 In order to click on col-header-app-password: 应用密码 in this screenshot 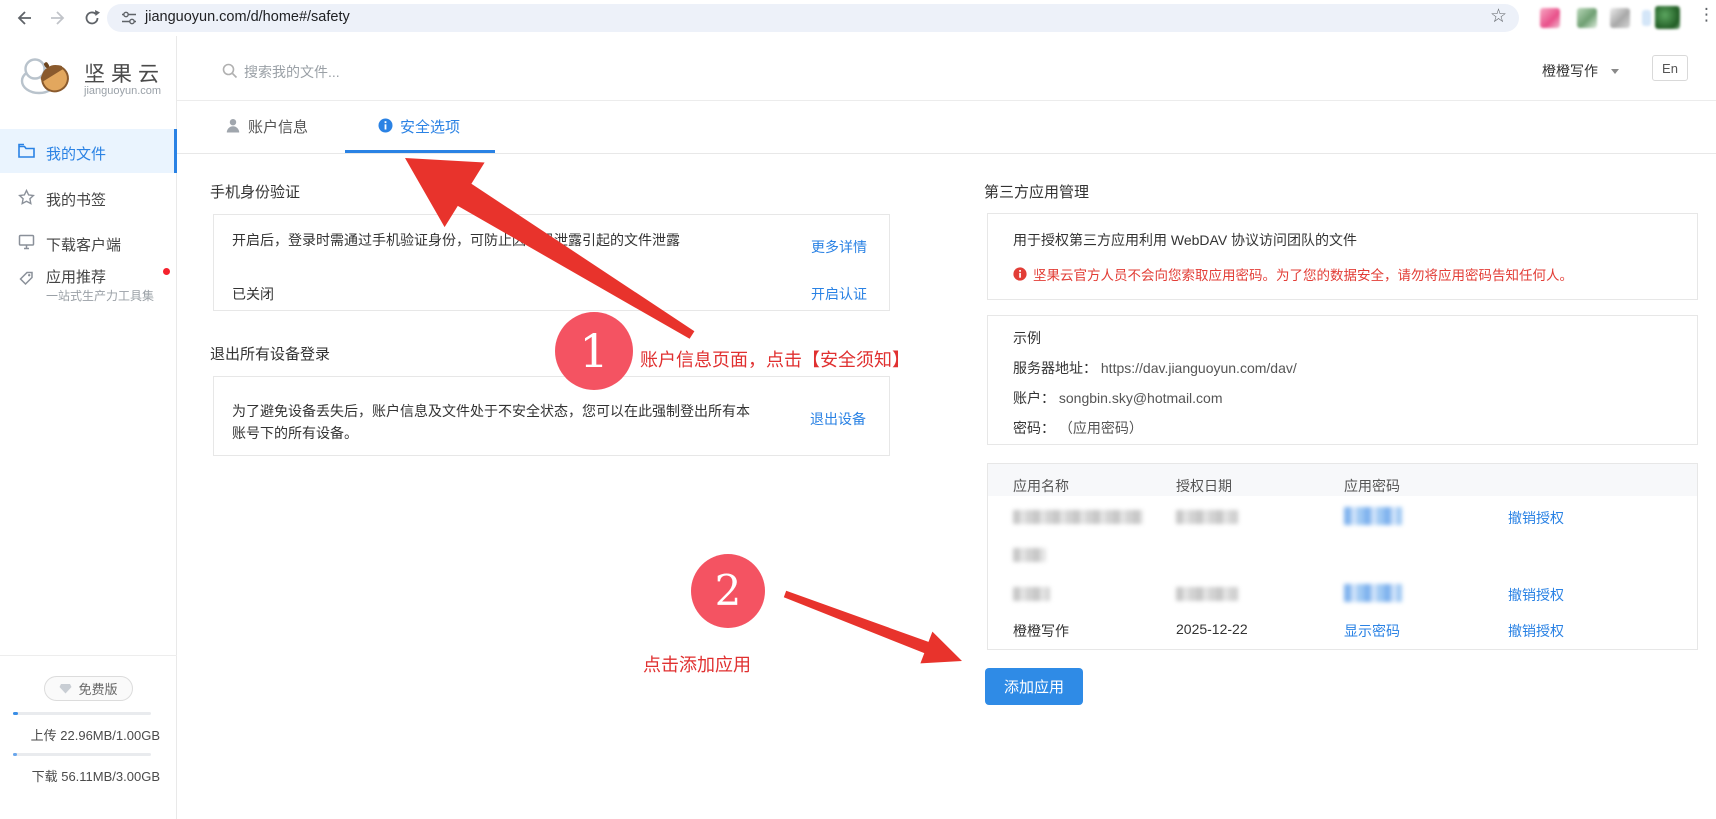, I will do `click(1372, 486)`.